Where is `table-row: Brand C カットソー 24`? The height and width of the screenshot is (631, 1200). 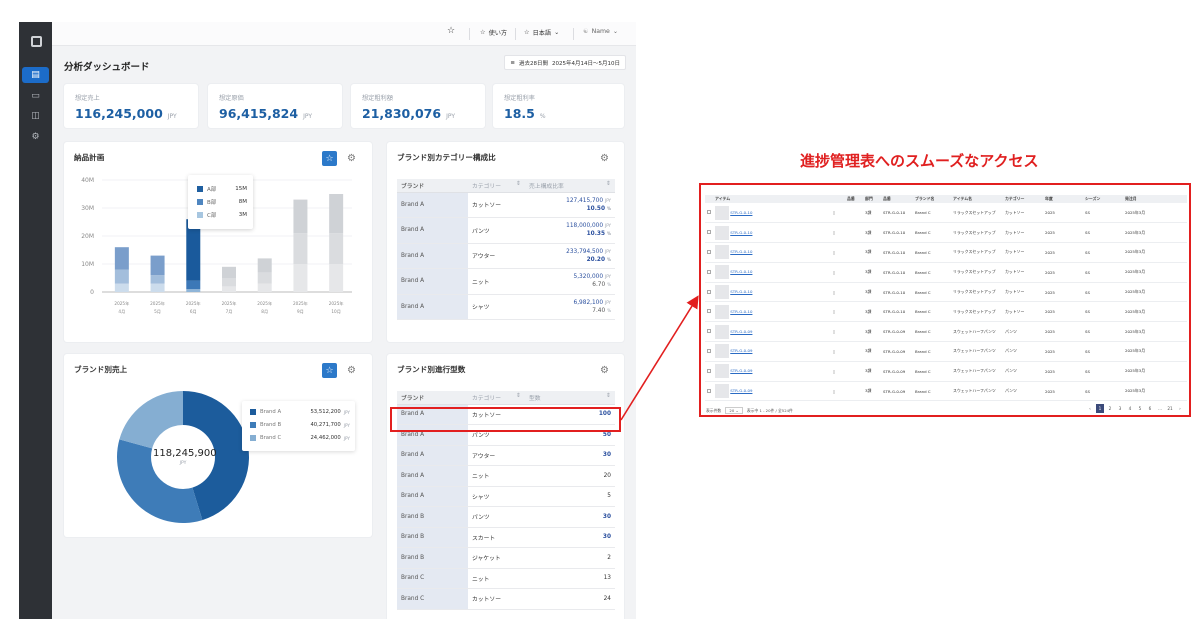
table-row: Brand C カットソー 24 is located at coordinates (506, 599).